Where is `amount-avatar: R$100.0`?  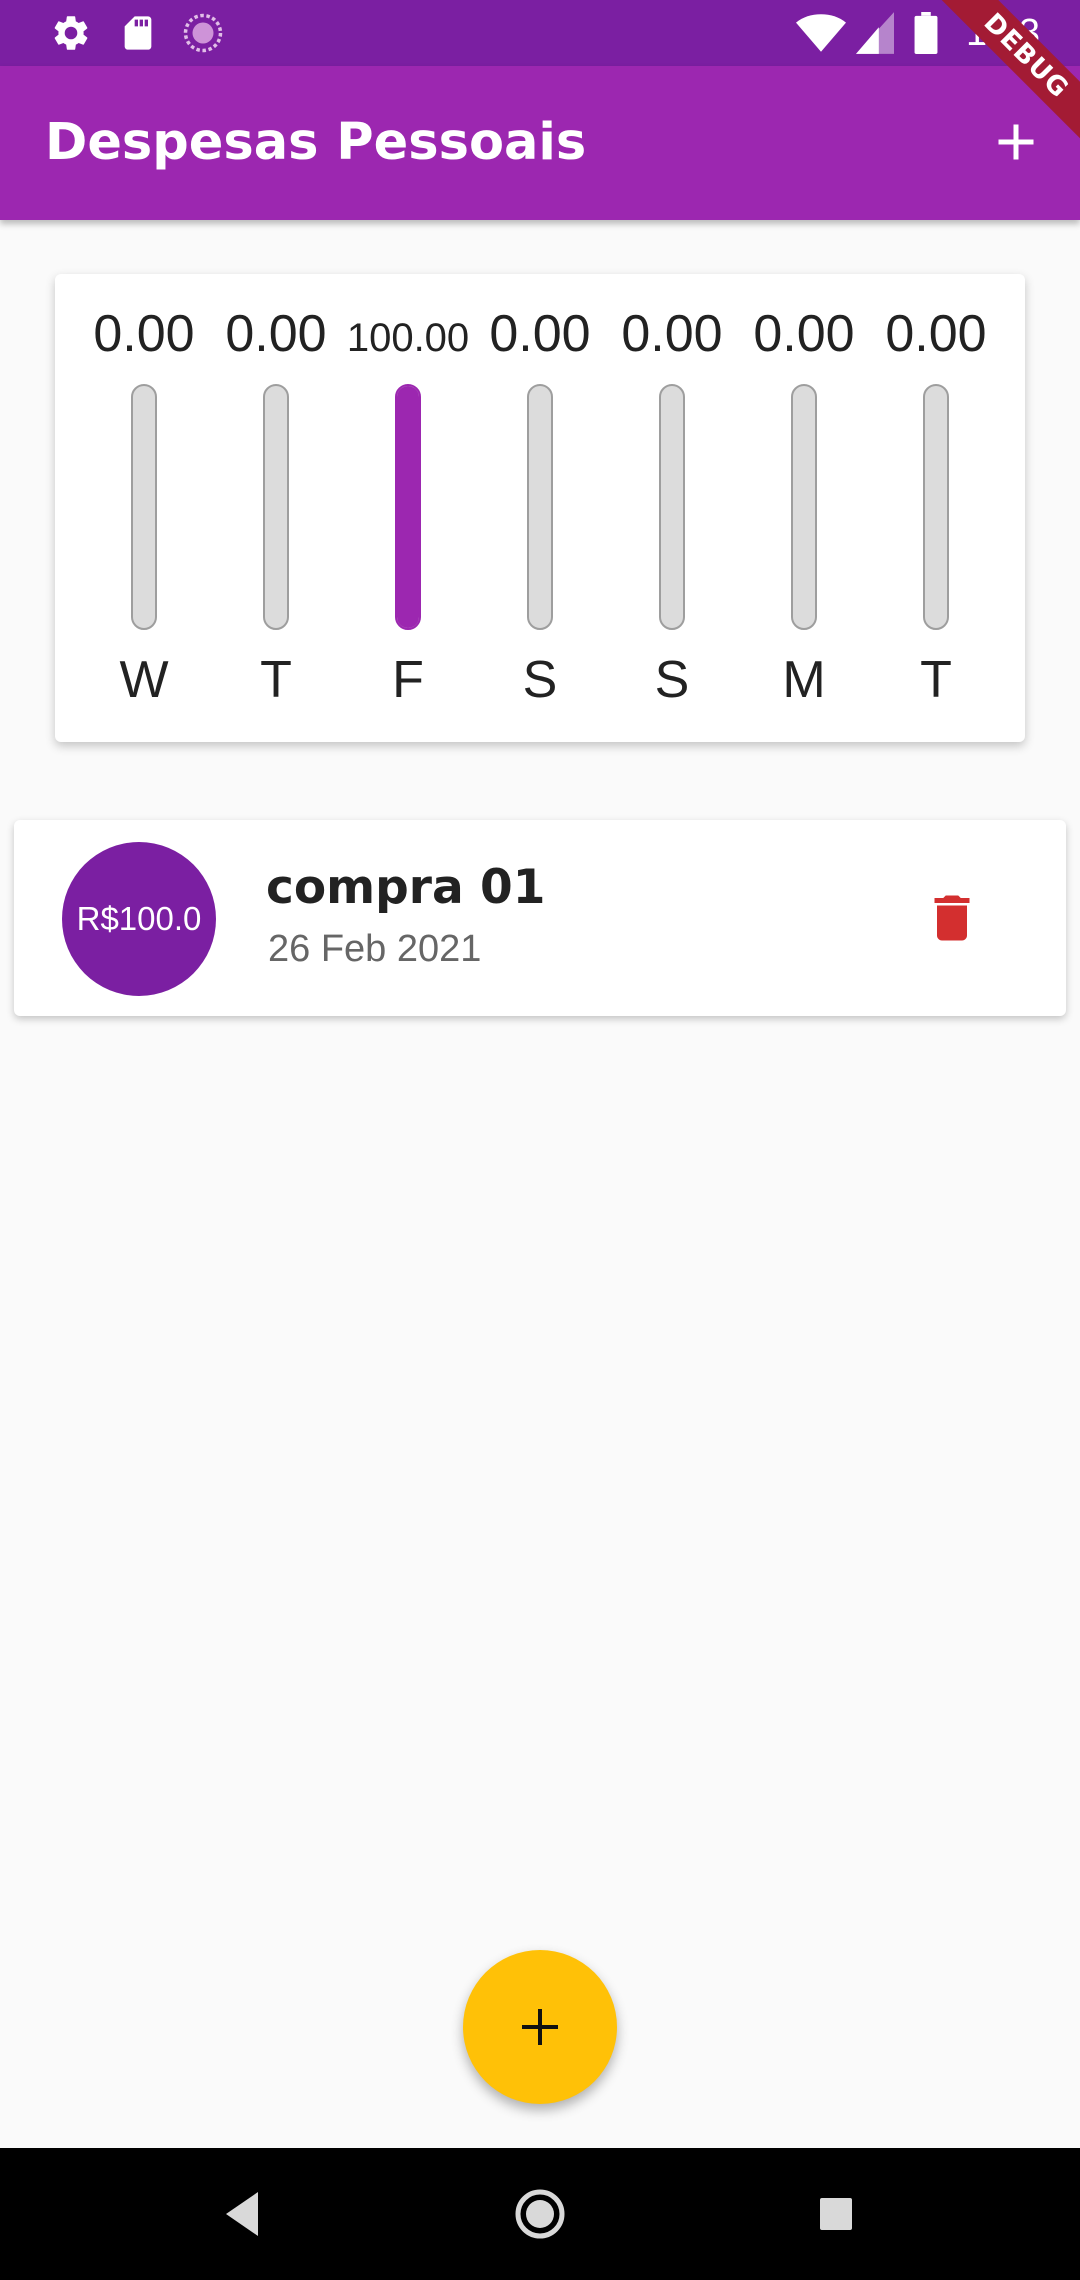 amount-avatar: R$100.0 is located at coordinates (139, 919).